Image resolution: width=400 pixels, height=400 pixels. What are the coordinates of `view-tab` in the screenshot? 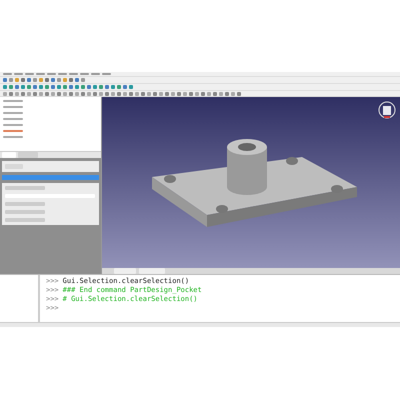 It's located at (125, 271).